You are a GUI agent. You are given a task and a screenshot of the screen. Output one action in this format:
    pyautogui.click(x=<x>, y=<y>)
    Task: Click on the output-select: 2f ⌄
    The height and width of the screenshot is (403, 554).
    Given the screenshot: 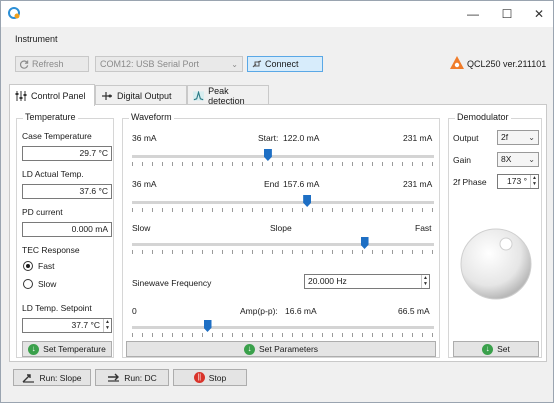 What is the action you would take?
    pyautogui.click(x=518, y=137)
    